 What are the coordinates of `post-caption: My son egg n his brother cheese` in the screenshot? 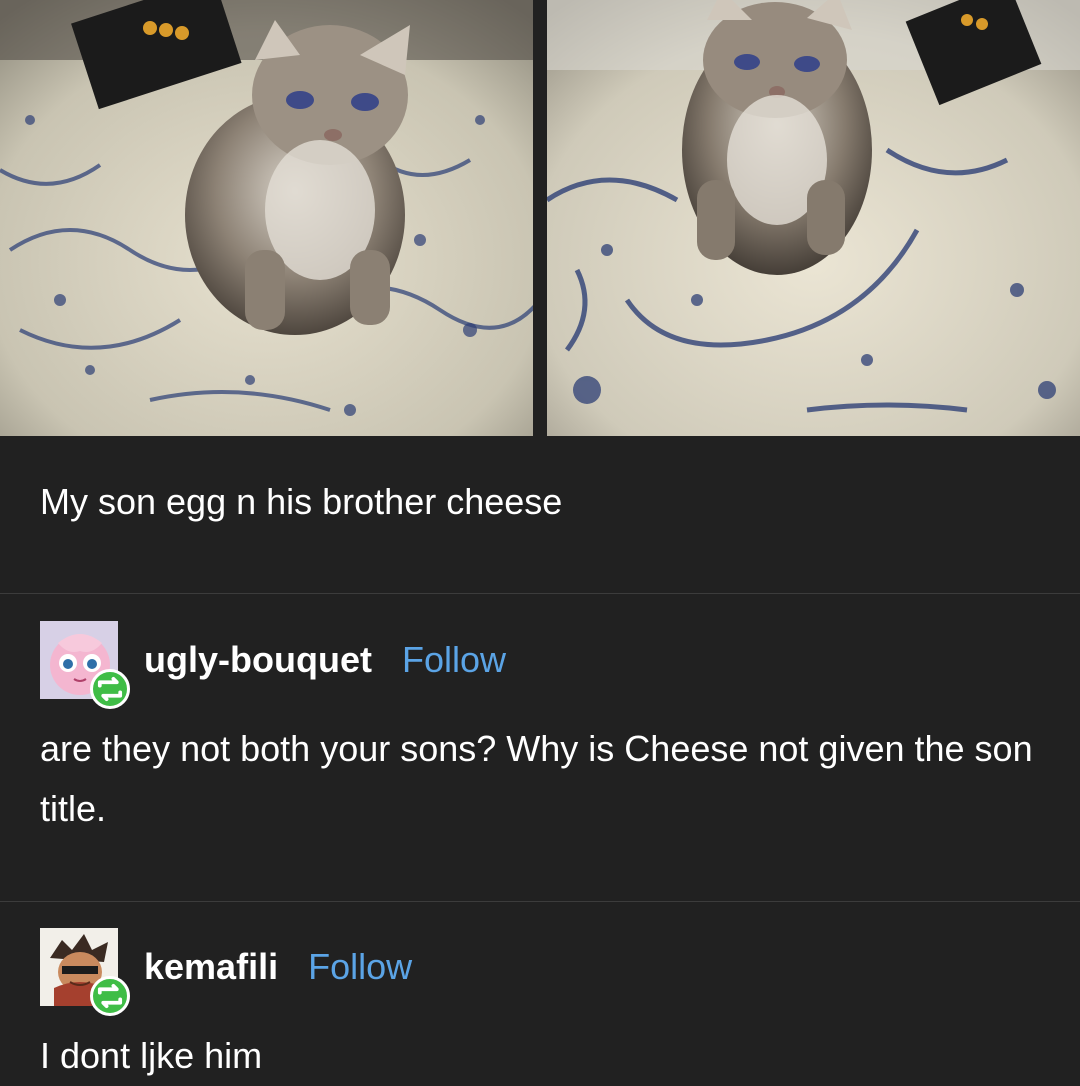 It's located at (301, 501).